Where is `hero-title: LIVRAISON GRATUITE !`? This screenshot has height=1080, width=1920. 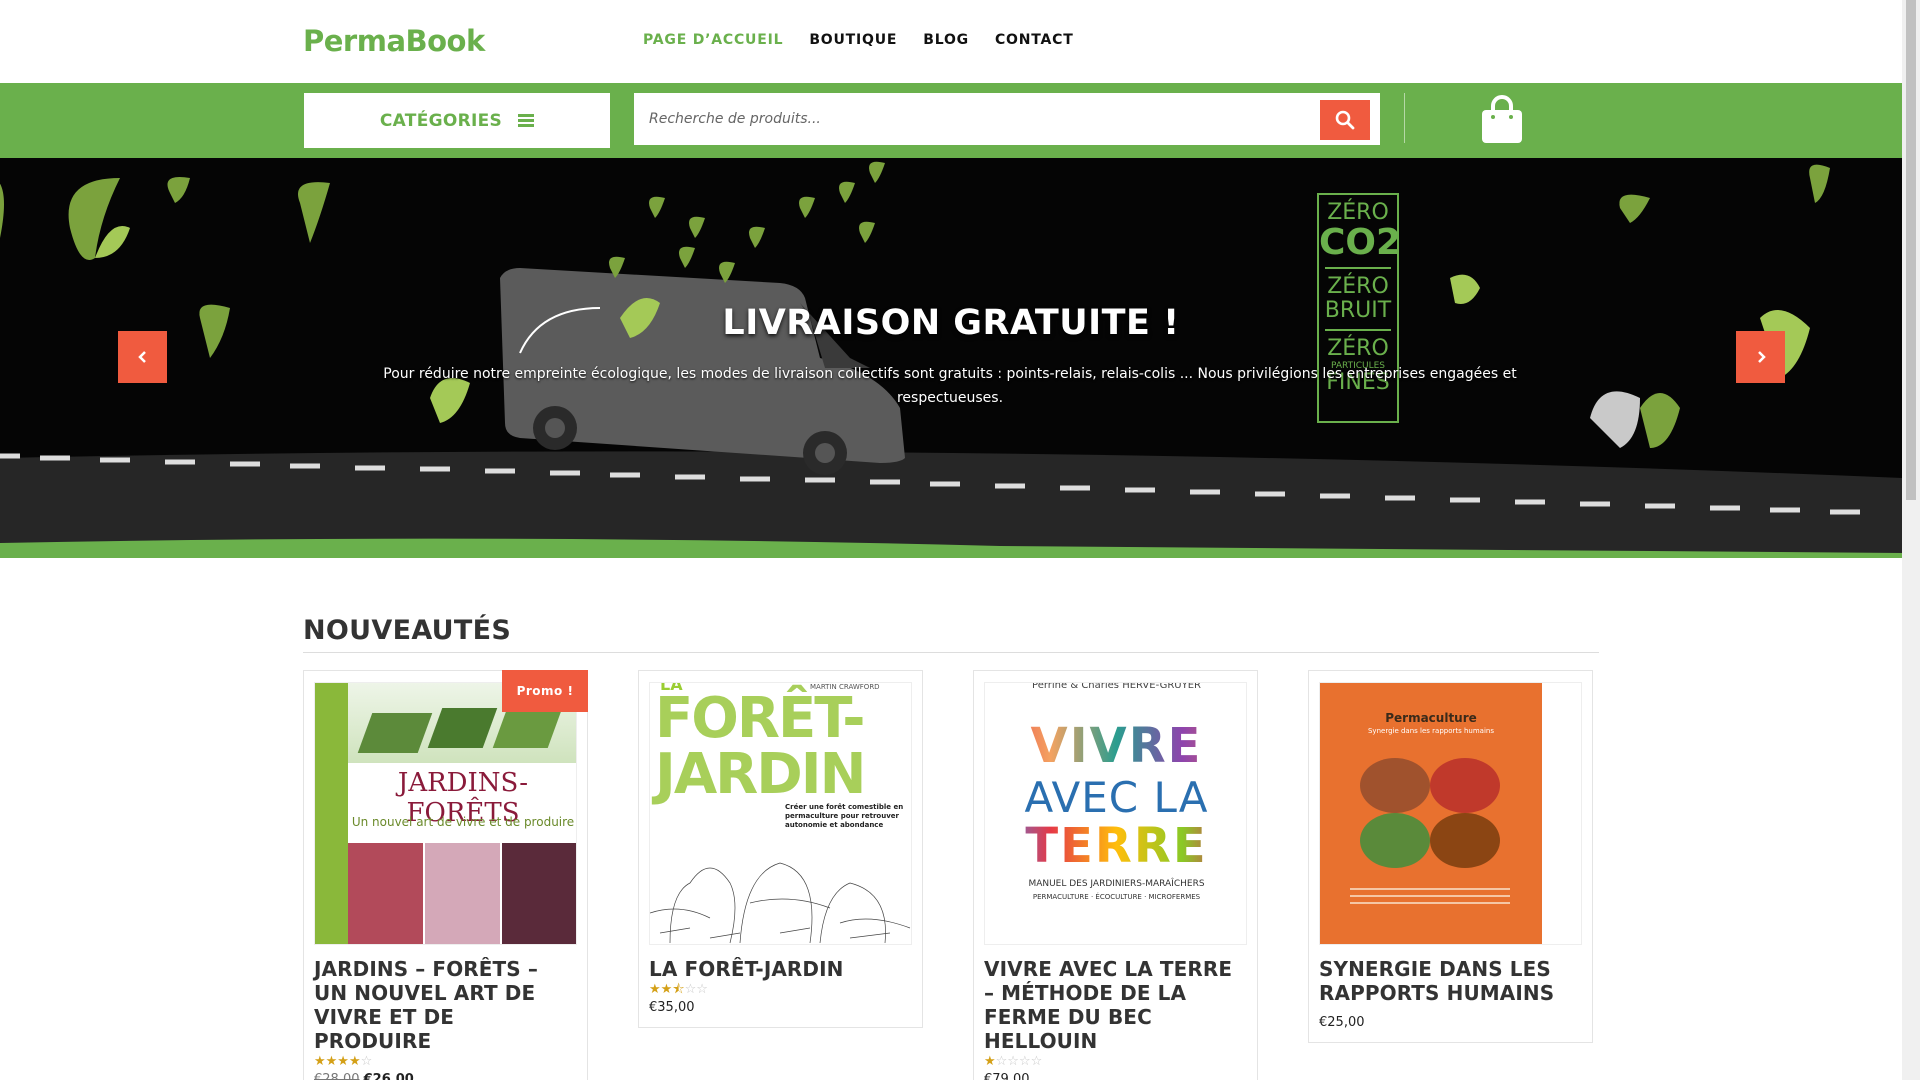
hero-title: LIVRAISON GRATUITE ! is located at coordinates (951, 323).